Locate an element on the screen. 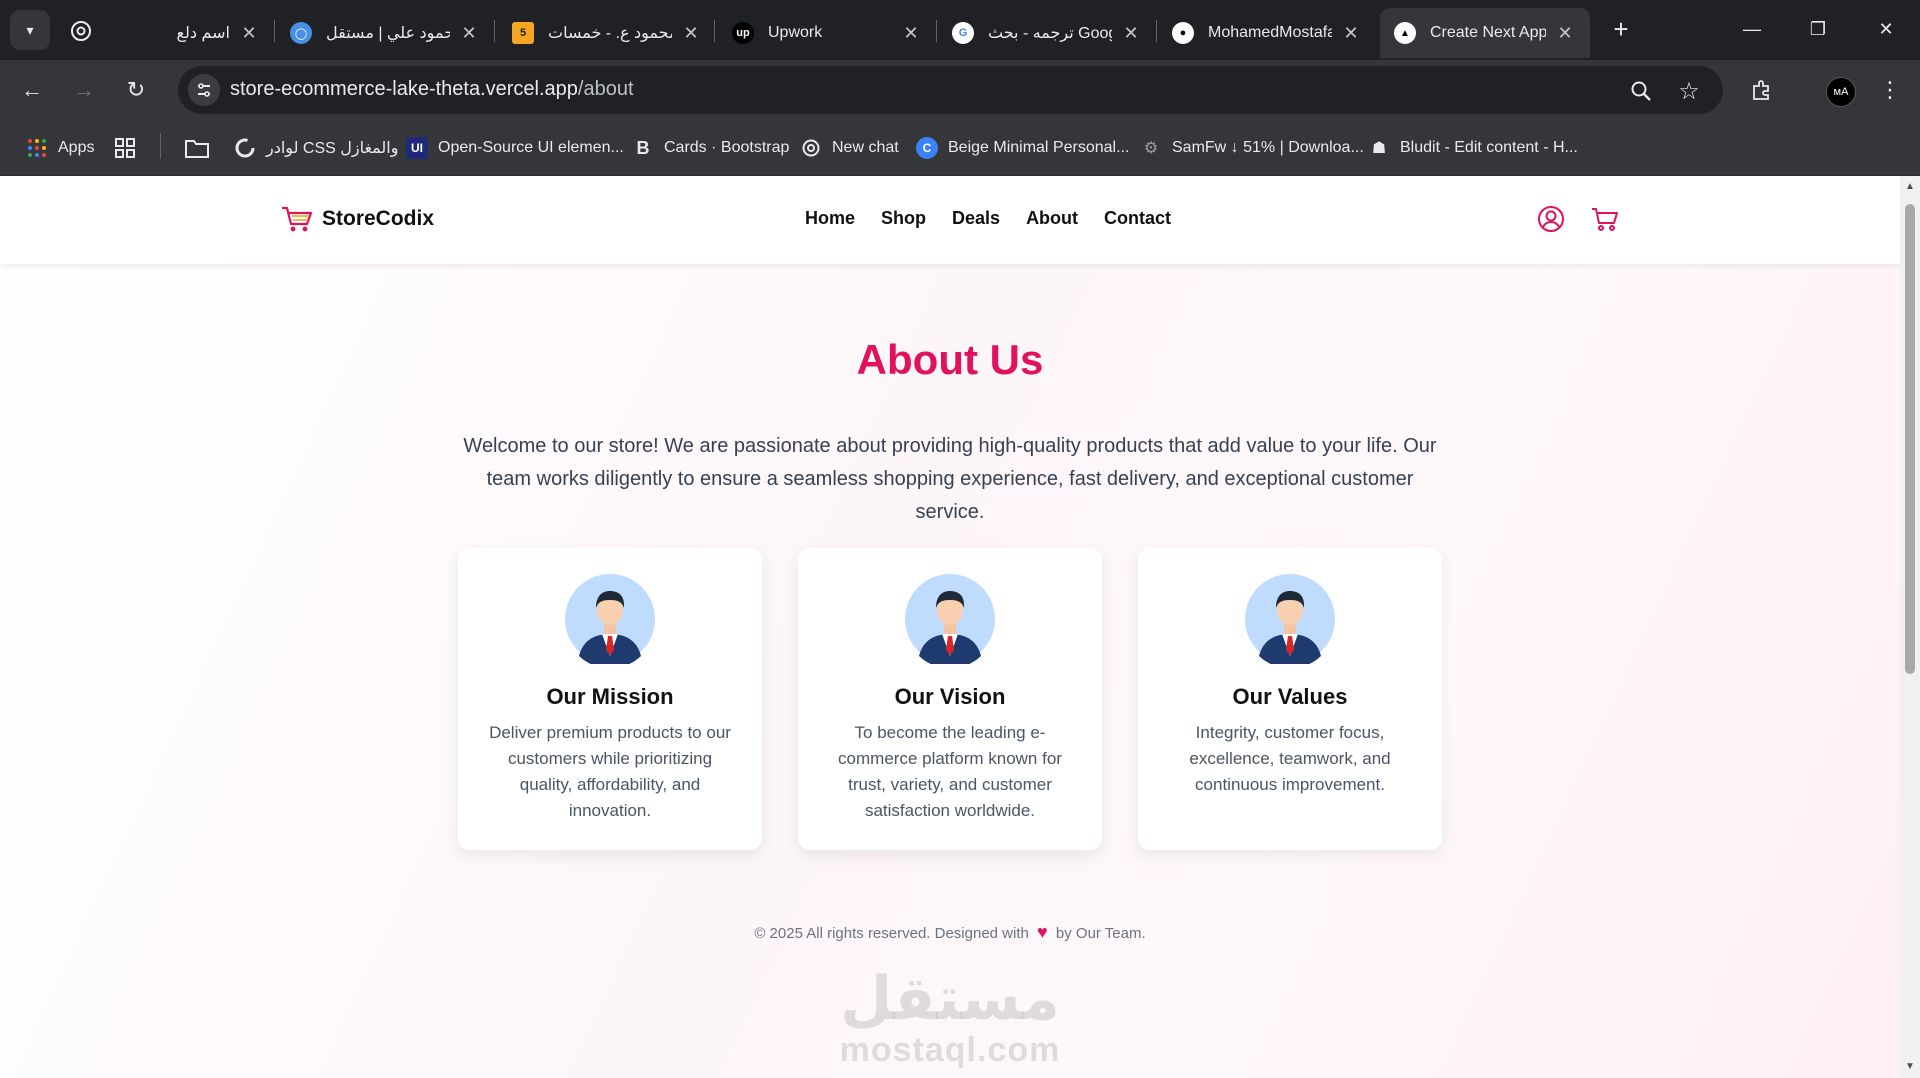 The height and width of the screenshot is (1078, 1920). mostaql-icon: ◯ is located at coordinates (301, 33).